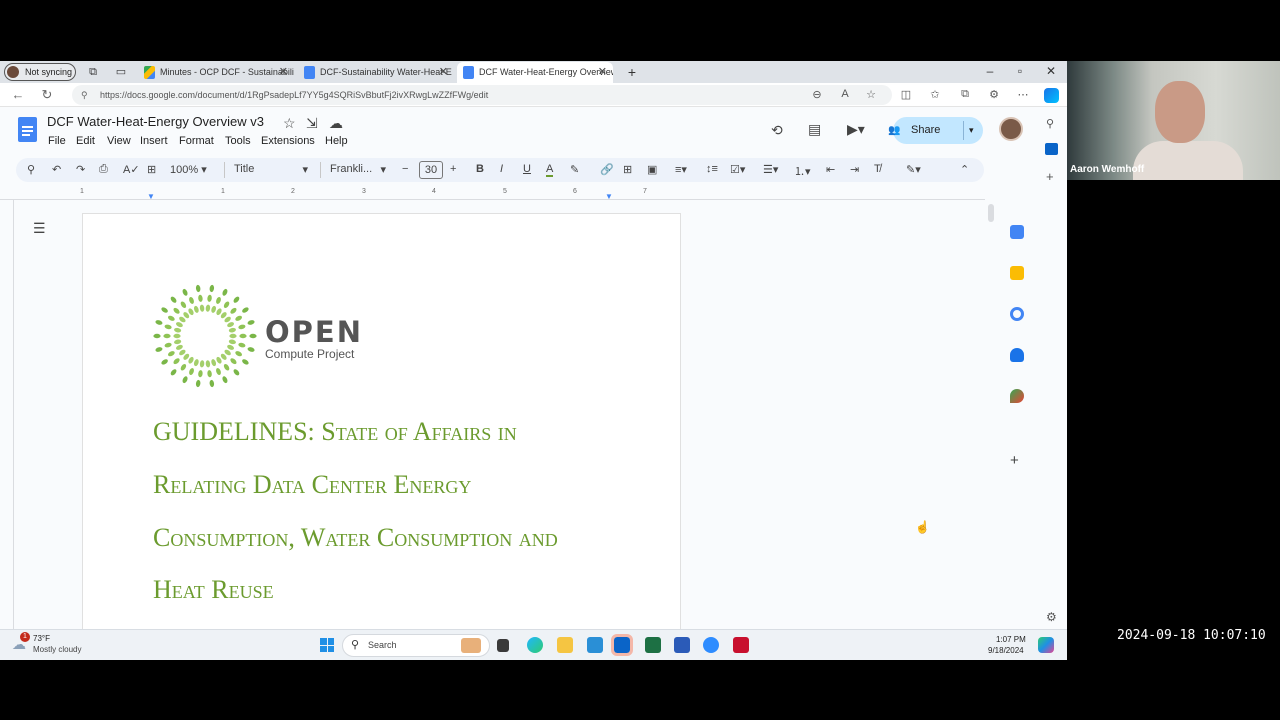 Image resolution: width=1280 pixels, height=720 pixels. Describe the element at coordinates (84, 95) in the screenshot. I see `site-info-icon: ⚲` at that location.